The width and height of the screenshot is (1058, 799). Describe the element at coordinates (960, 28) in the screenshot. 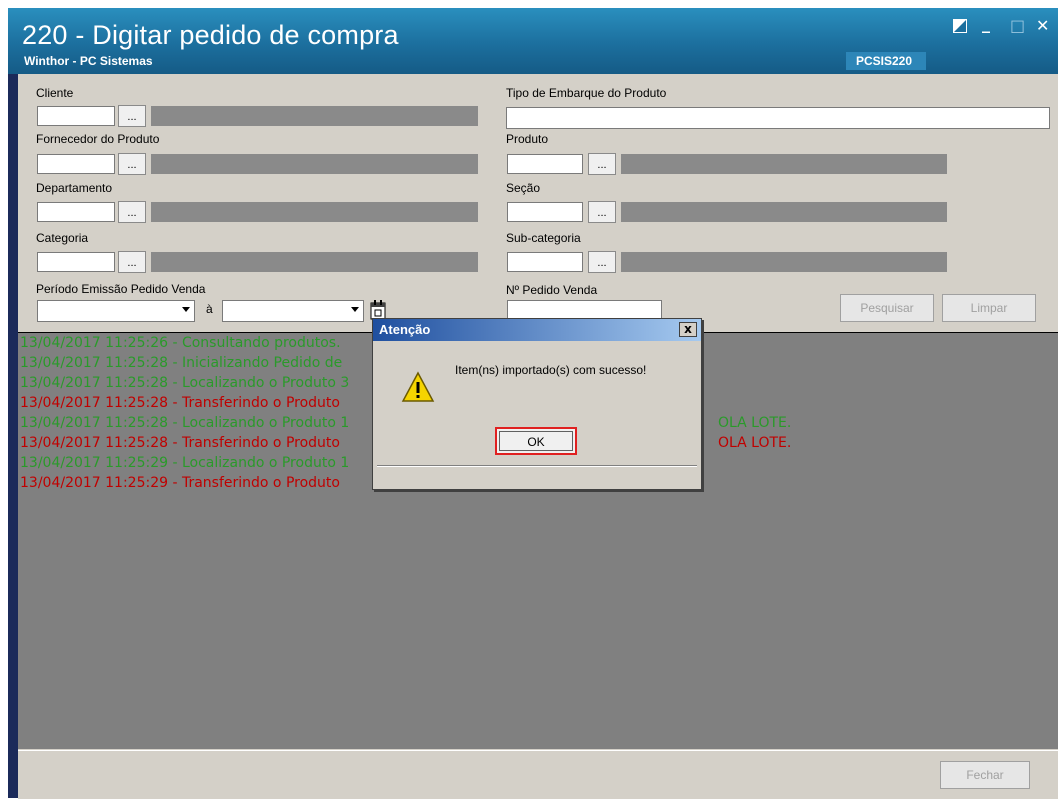

I see `restore-icon` at that location.